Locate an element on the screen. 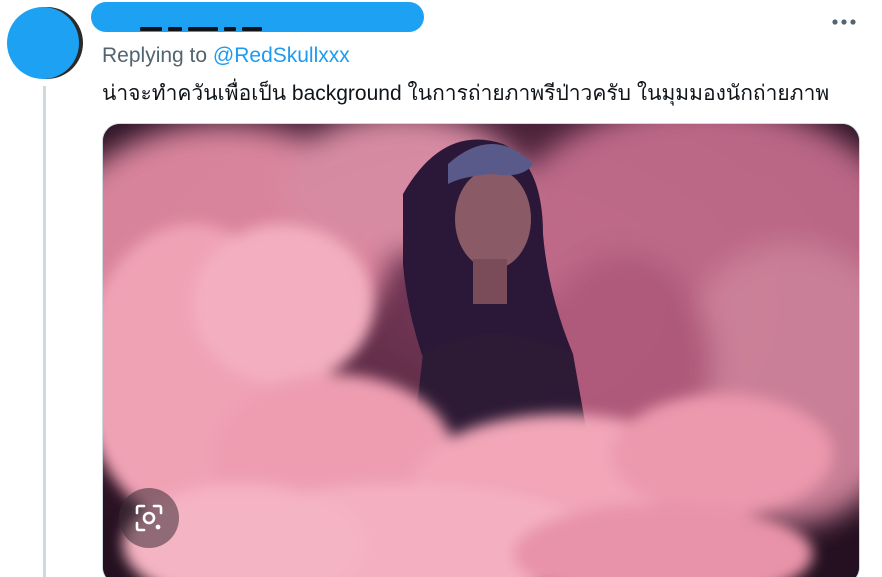 This screenshot has height=577, width=882. more-options-button is located at coordinates (844, 22).